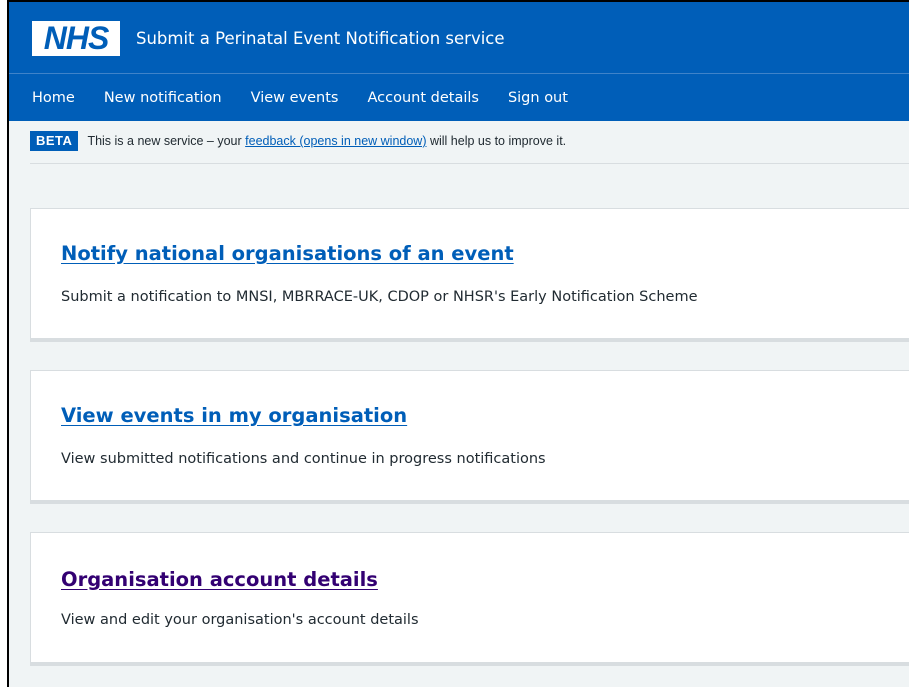  I want to click on beta-divider, so click(469, 163).